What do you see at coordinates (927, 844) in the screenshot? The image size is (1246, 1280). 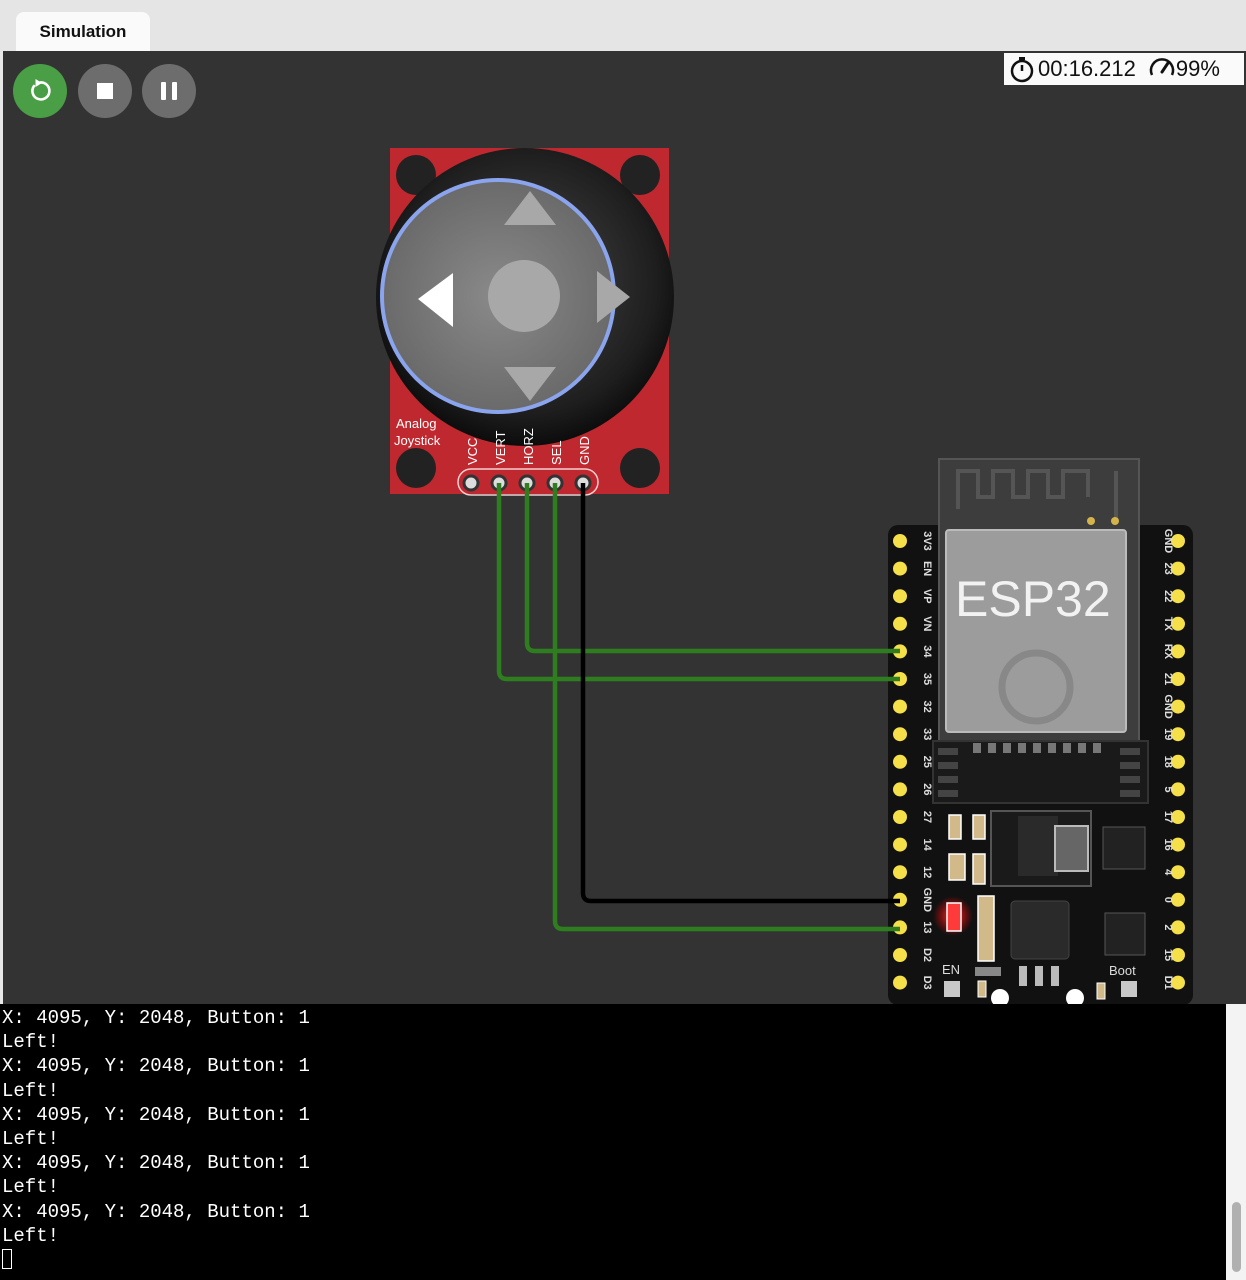 I see `esp32-pin-label-left-11: 14` at bounding box center [927, 844].